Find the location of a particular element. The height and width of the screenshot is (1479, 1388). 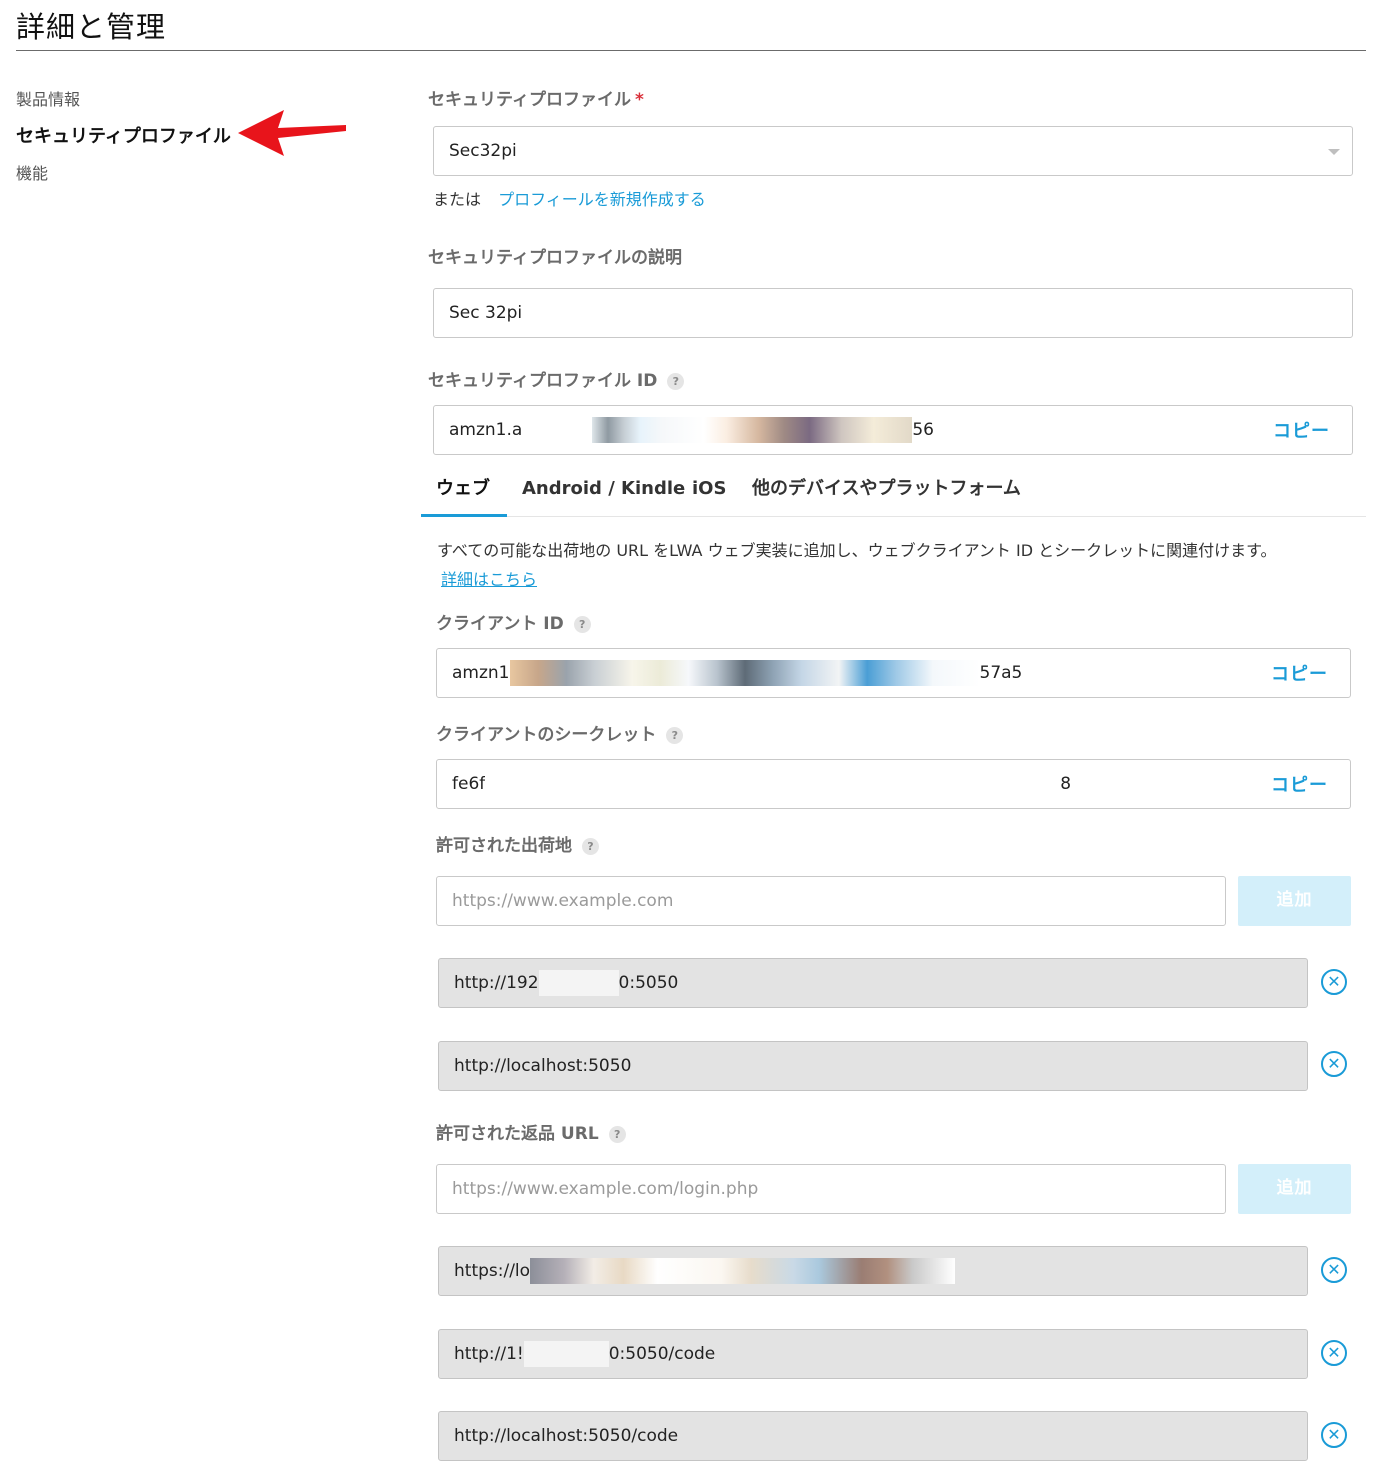

or-create-row: または プロフィールを新規作成する is located at coordinates (569, 198).